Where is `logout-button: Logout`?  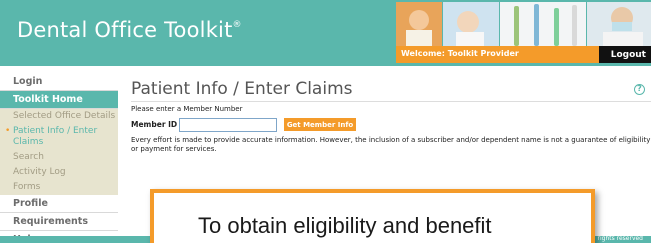 logout-button: Logout is located at coordinates (625, 54).